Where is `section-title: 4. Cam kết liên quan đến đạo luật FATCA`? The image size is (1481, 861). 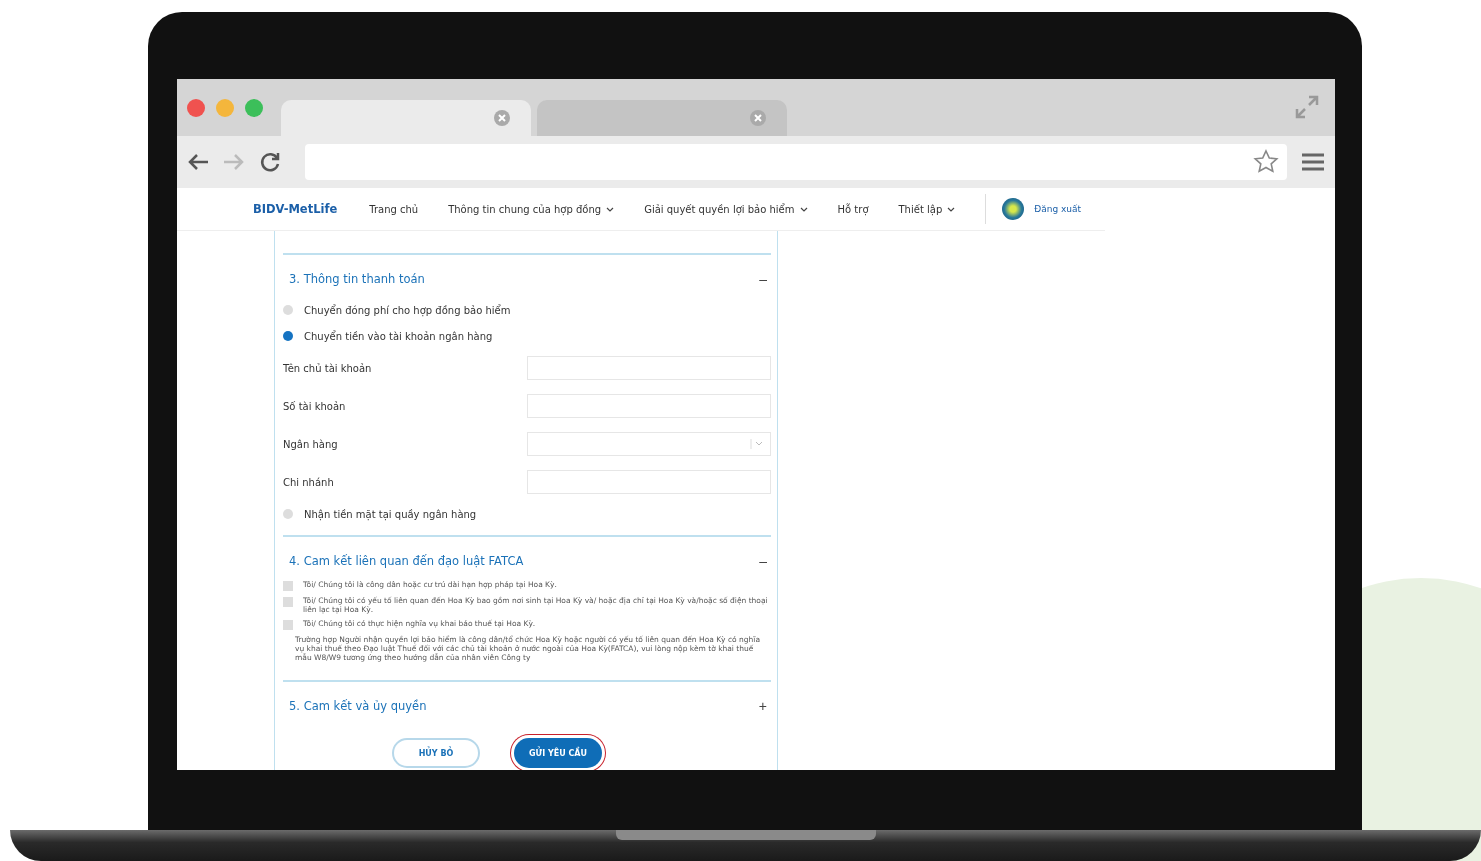 section-title: 4. Cam kết liên quan đến đạo luật FATCA is located at coordinates (406, 561).